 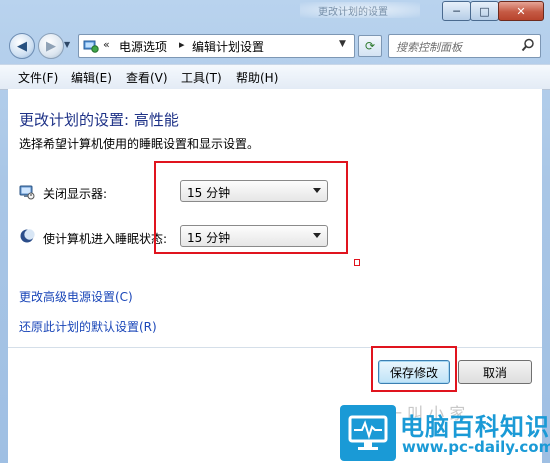 I want to click on highlight-marker, so click(x=357, y=262).